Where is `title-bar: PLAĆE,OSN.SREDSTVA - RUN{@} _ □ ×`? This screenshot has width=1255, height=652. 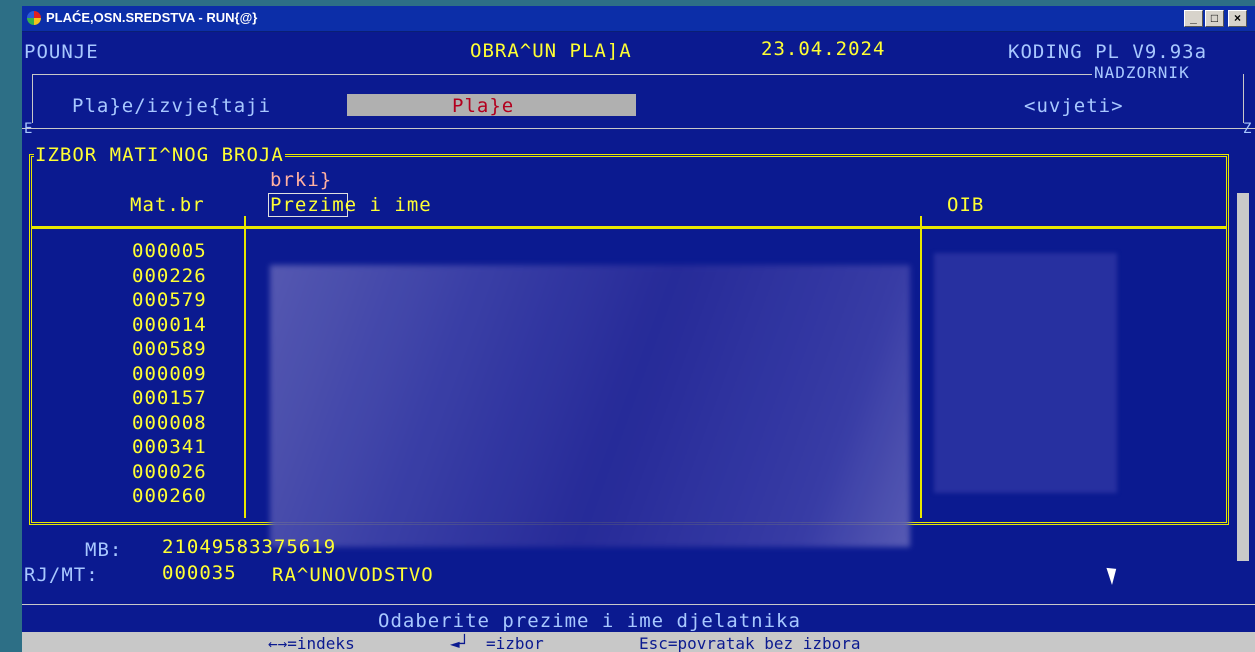 title-bar: PLAĆE,OSN.SREDSTVA - RUN{@} _ □ × is located at coordinates (638, 19).